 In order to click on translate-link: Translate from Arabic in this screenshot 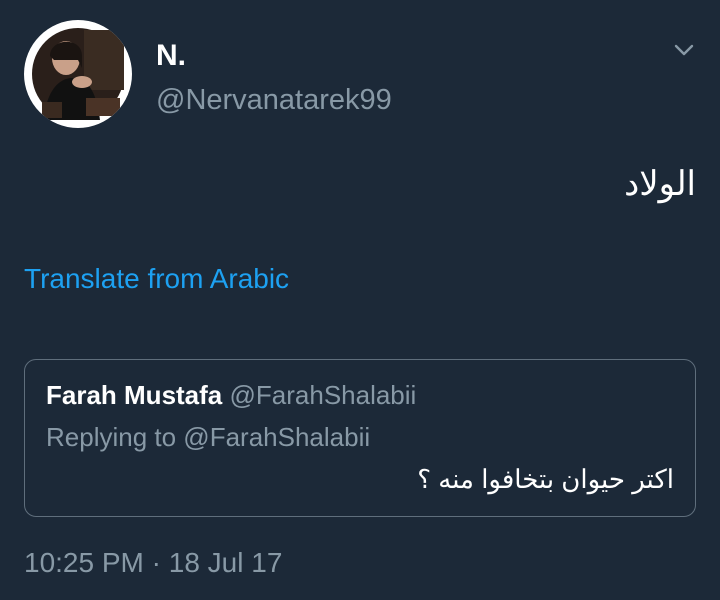, I will do `click(156, 279)`.